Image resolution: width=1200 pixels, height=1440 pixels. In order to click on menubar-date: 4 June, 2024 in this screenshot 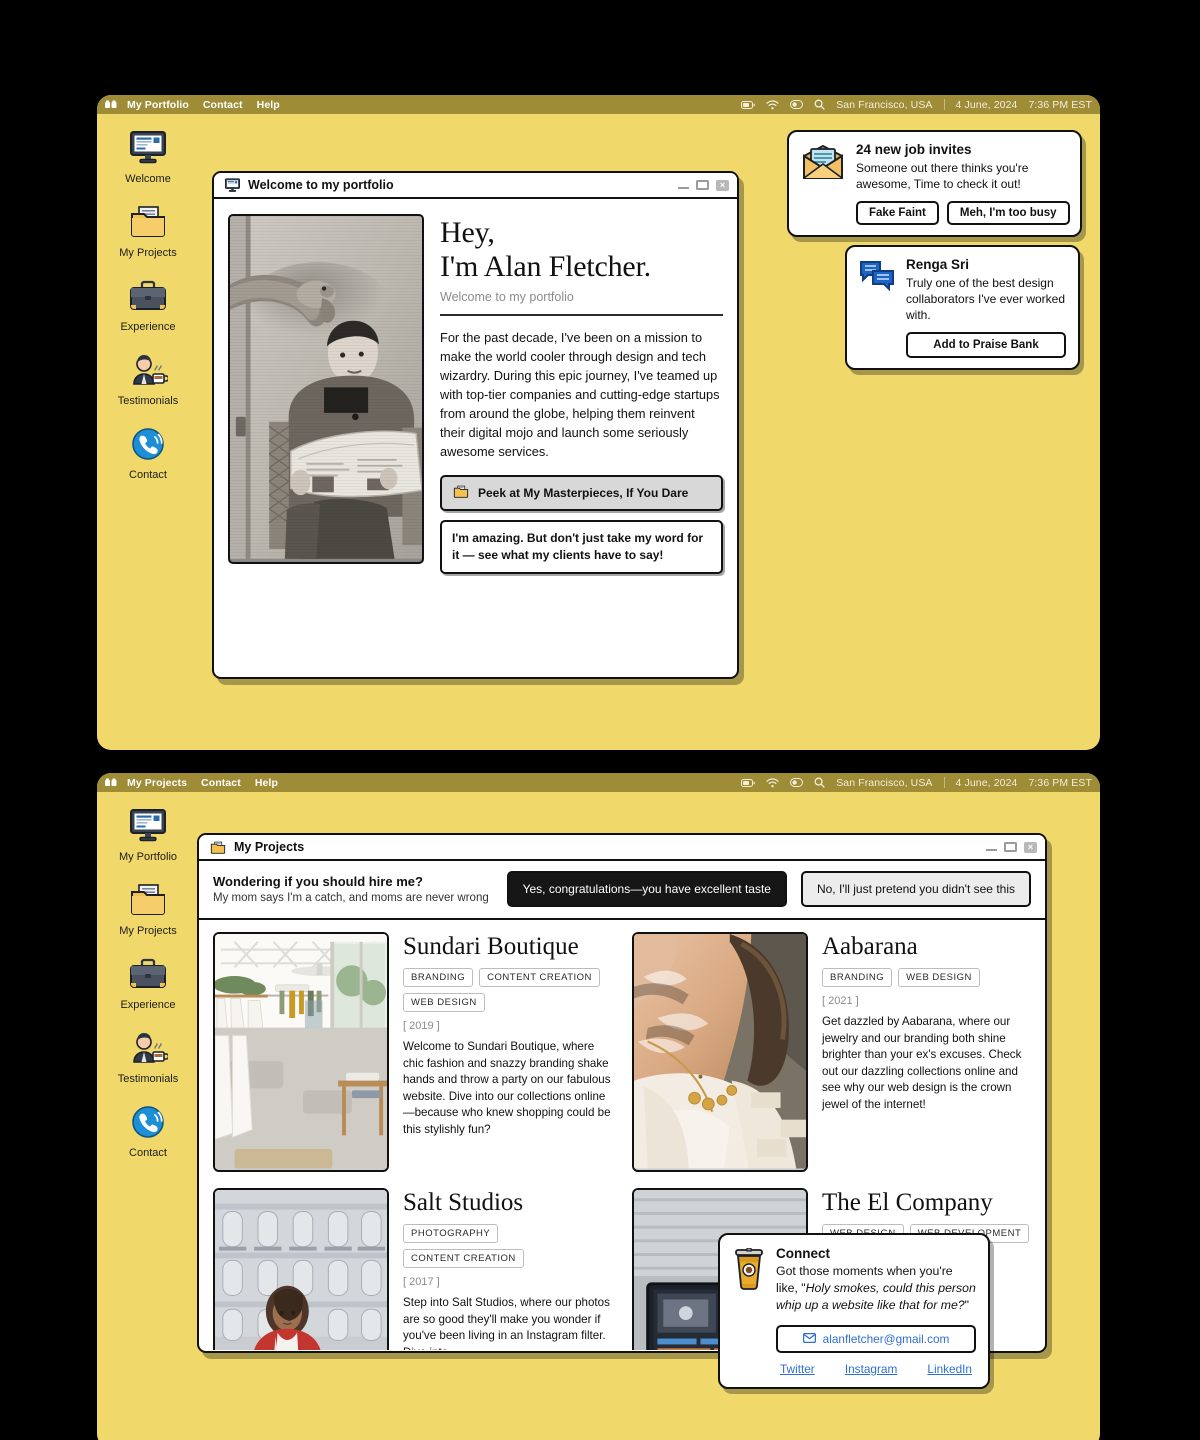, I will do `click(986, 104)`.